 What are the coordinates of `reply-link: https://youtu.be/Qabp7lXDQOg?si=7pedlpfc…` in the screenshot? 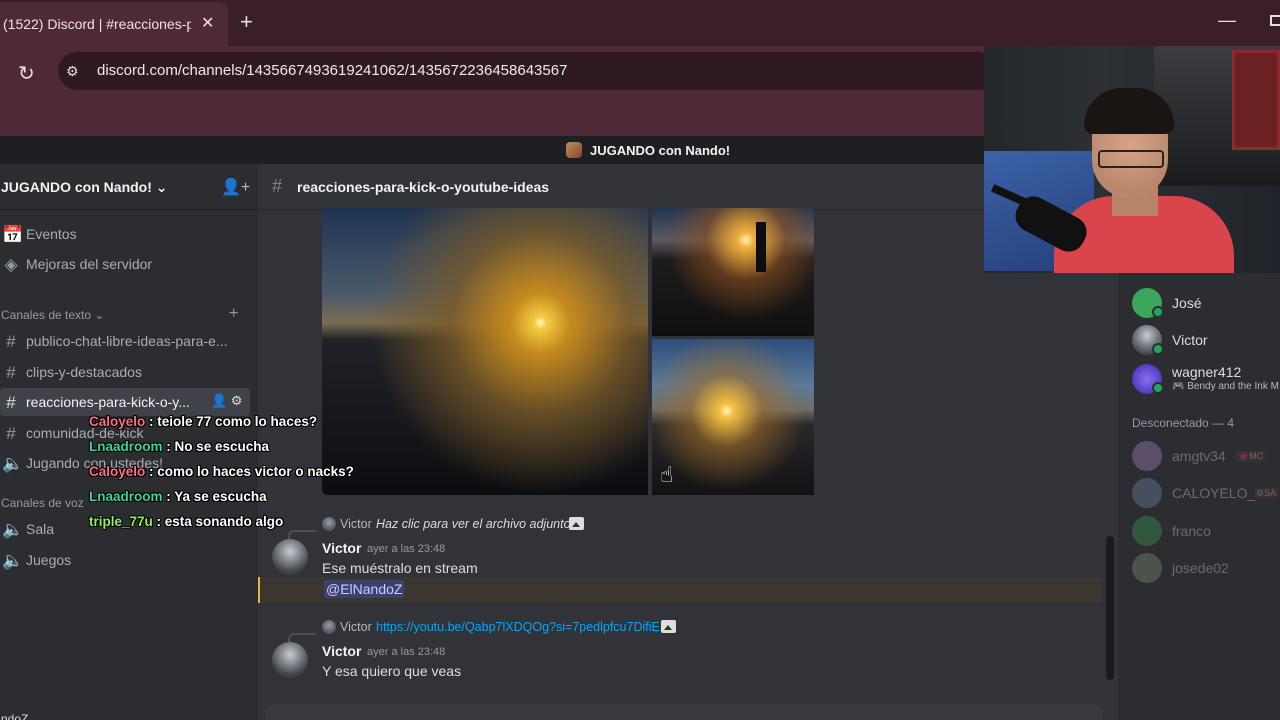 It's located at (522, 627).